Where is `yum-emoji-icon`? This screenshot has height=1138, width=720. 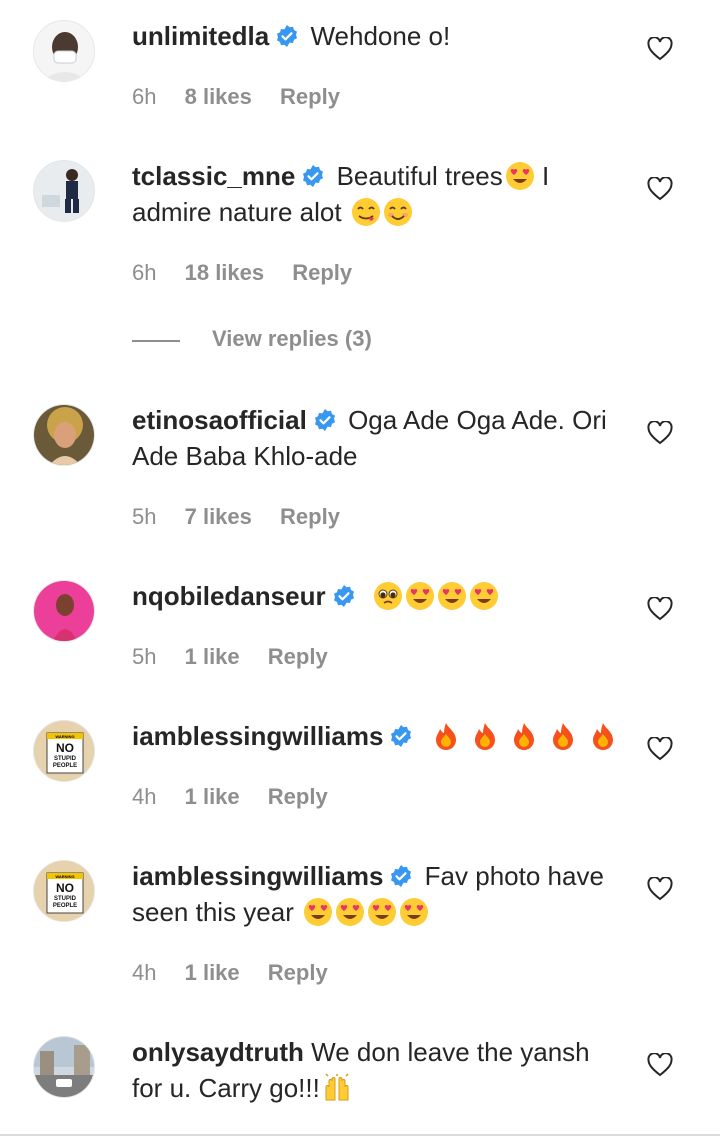
yum-emoji-icon is located at coordinates (366, 212).